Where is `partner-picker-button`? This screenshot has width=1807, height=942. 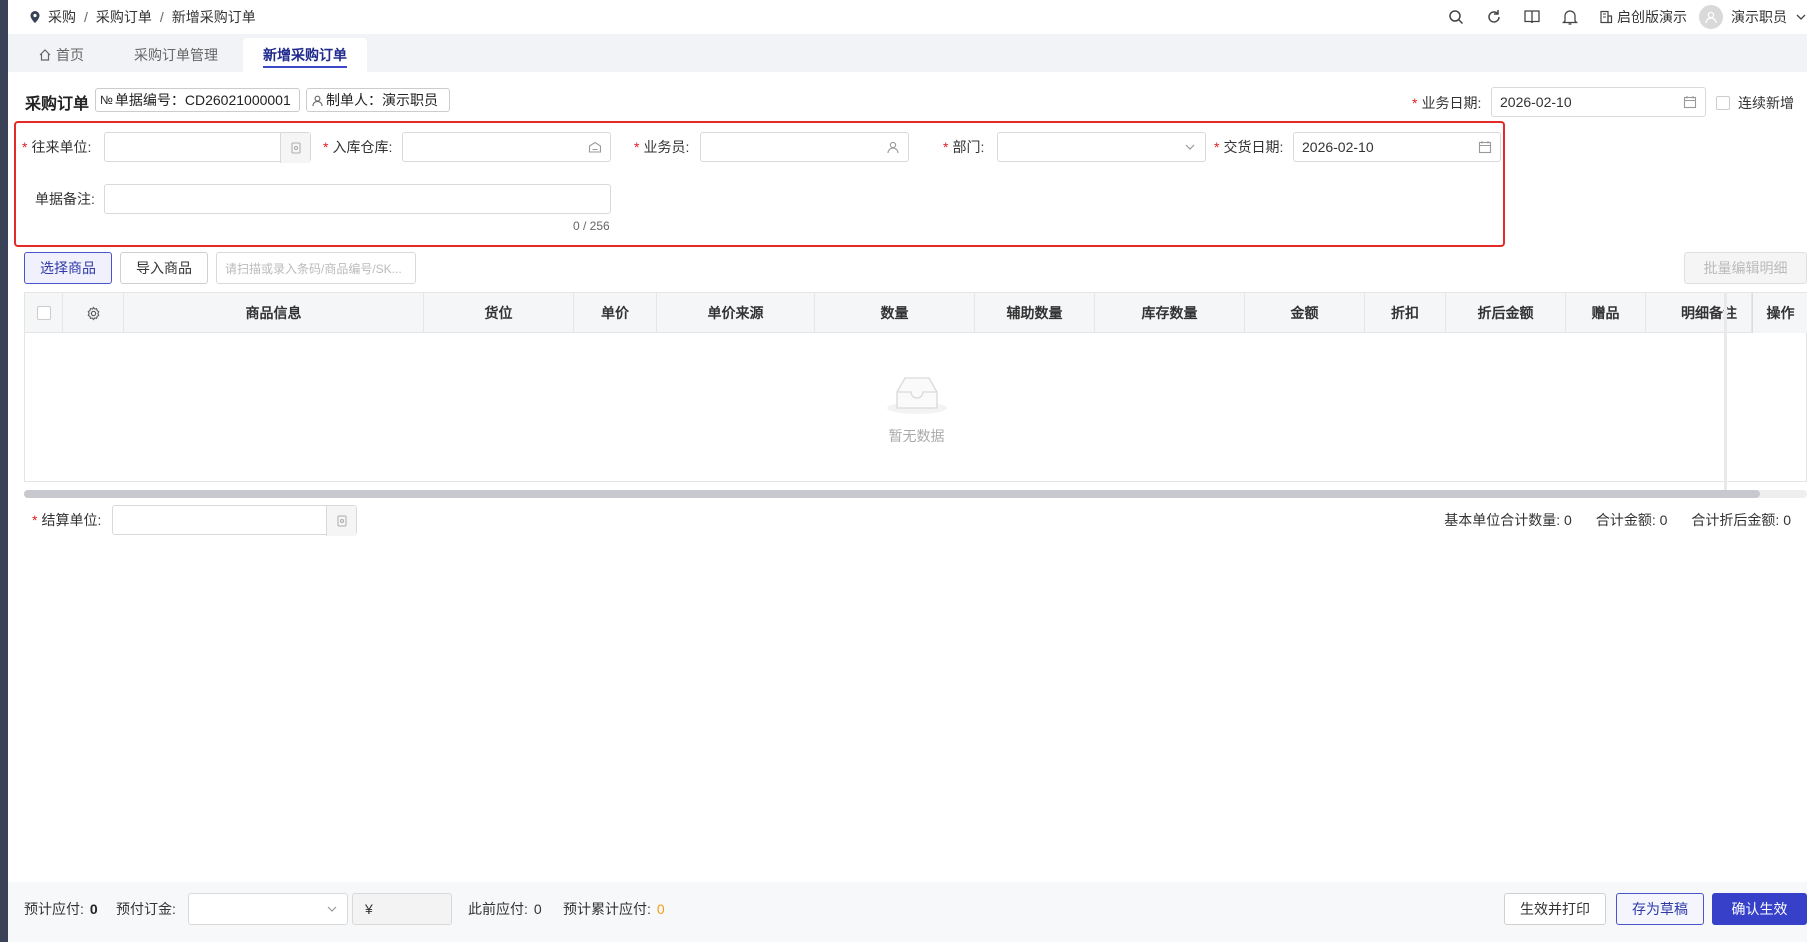
partner-picker-button is located at coordinates (295, 148).